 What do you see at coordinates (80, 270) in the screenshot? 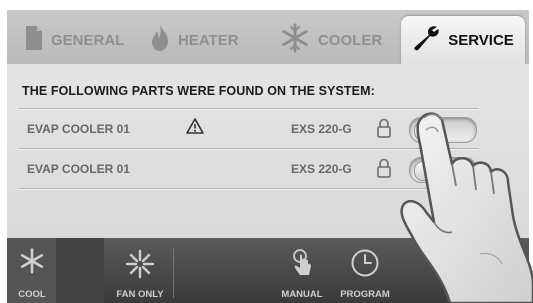
I see `active-mode-highlight` at bounding box center [80, 270].